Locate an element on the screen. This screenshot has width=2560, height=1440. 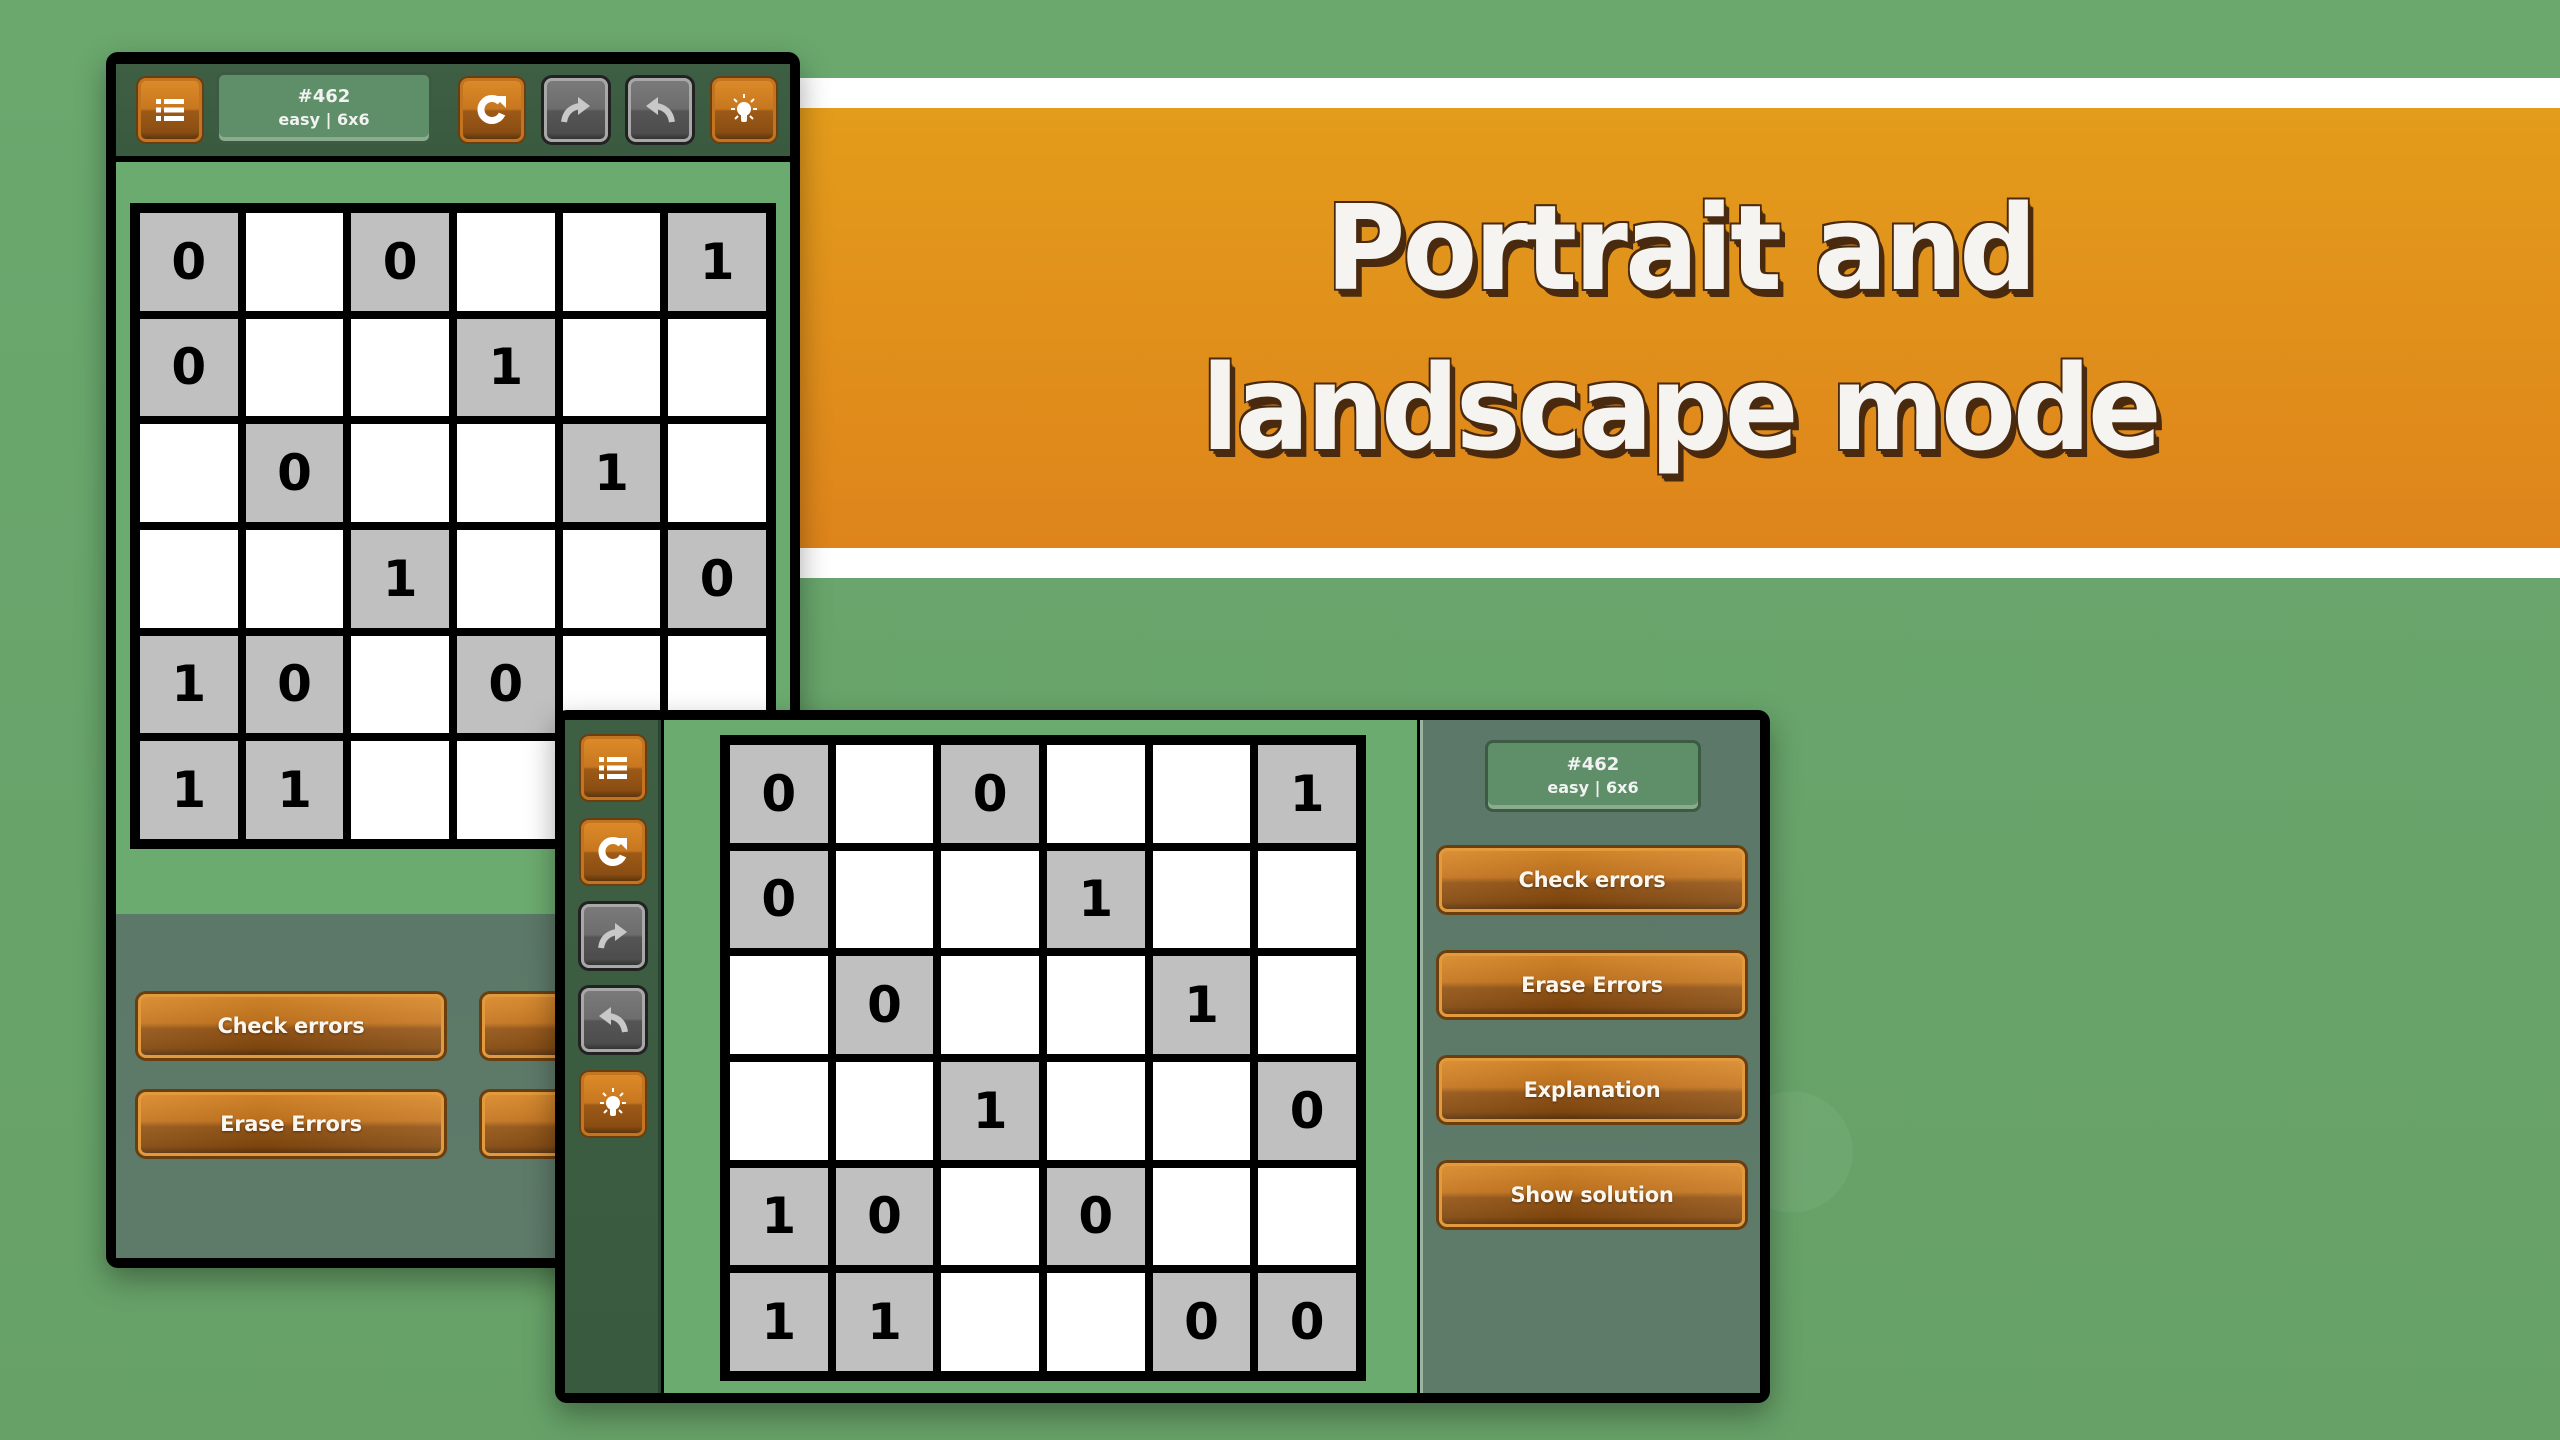
undo-icon is located at coordinates (660, 110).